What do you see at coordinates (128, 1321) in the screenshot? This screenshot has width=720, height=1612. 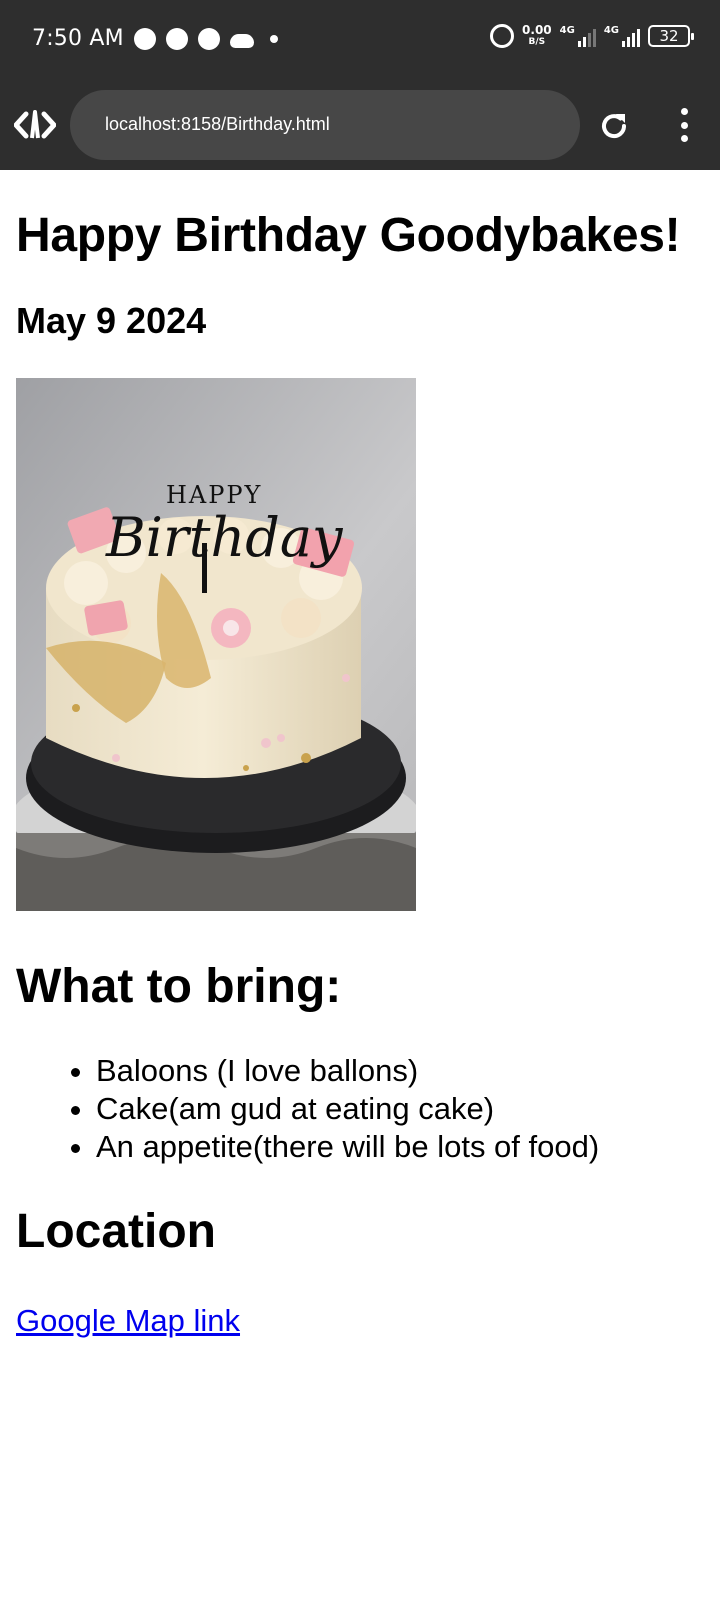 I see `google-map-link: Google Map link` at bounding box center [128, 1321].